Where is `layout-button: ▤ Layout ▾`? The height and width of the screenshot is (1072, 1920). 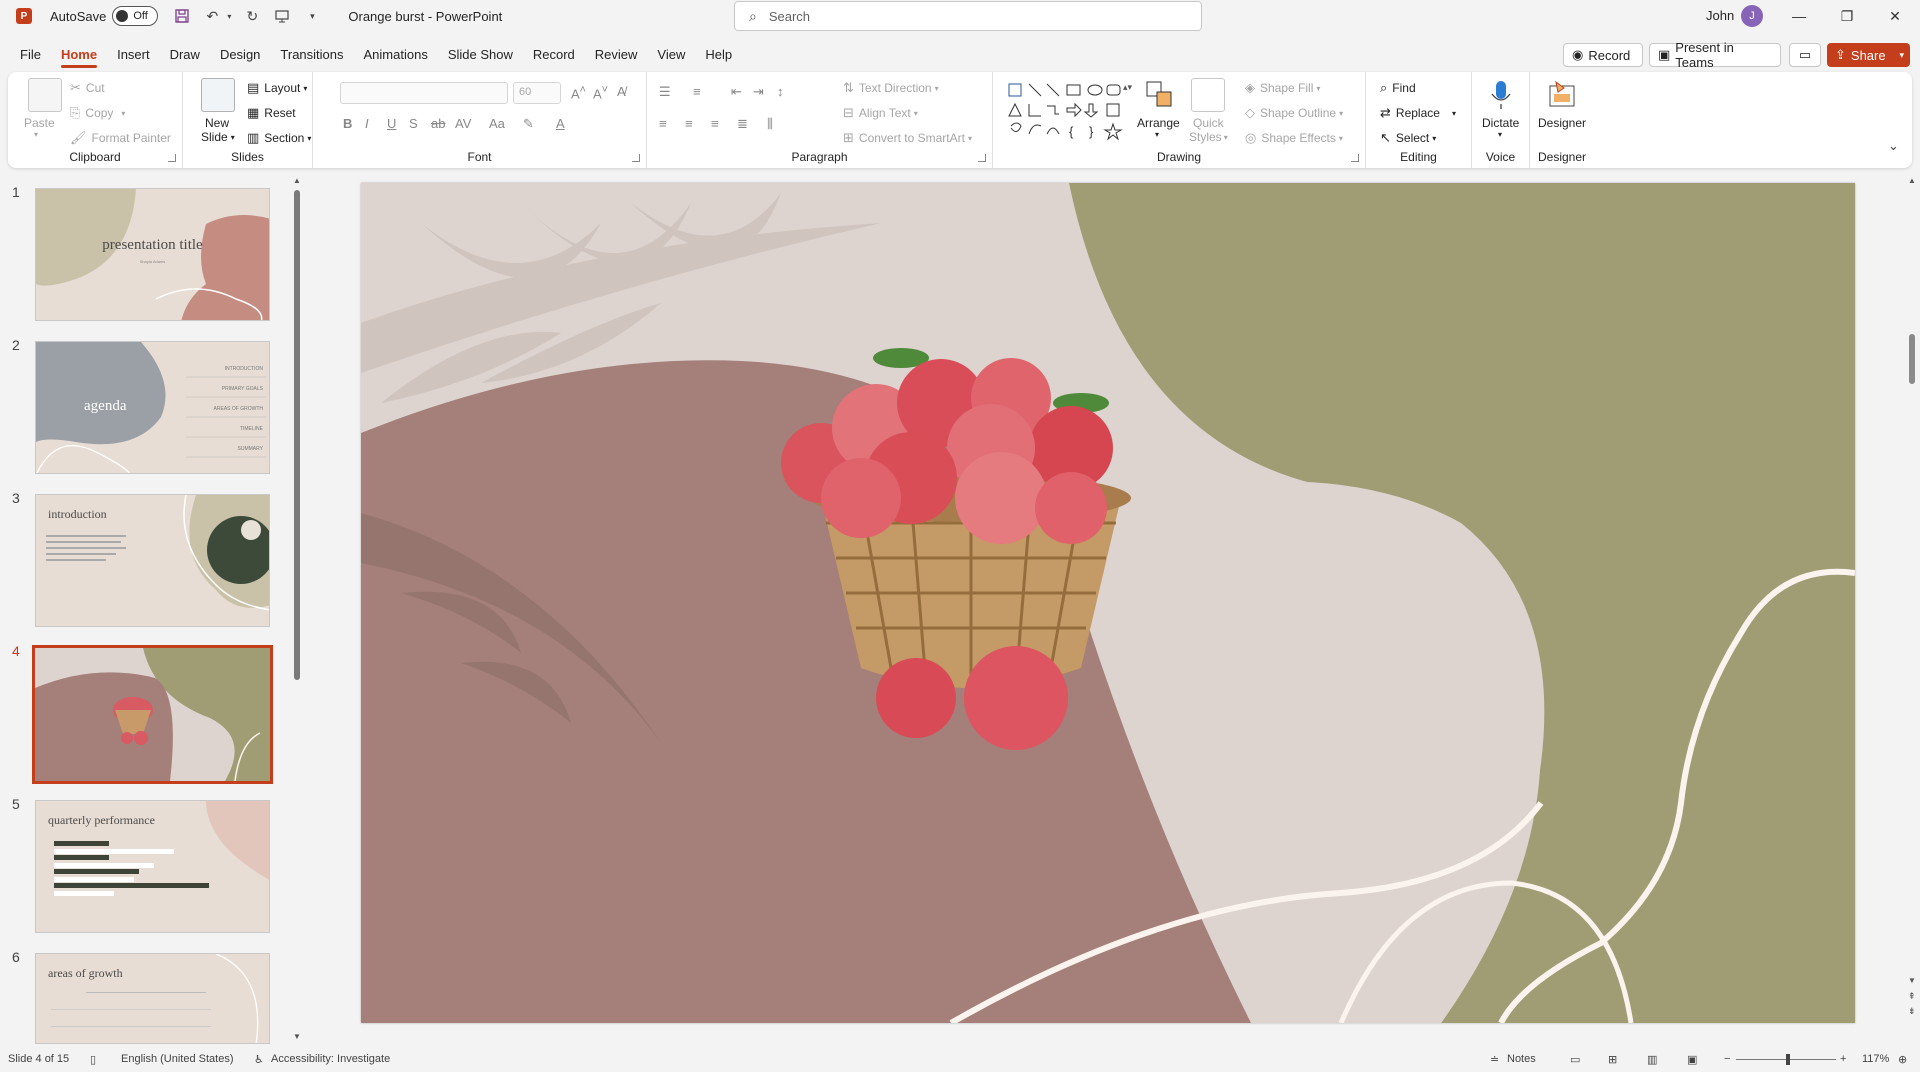
layout-button: ▤ Layout ▾ is located at coordinates (277, 88).